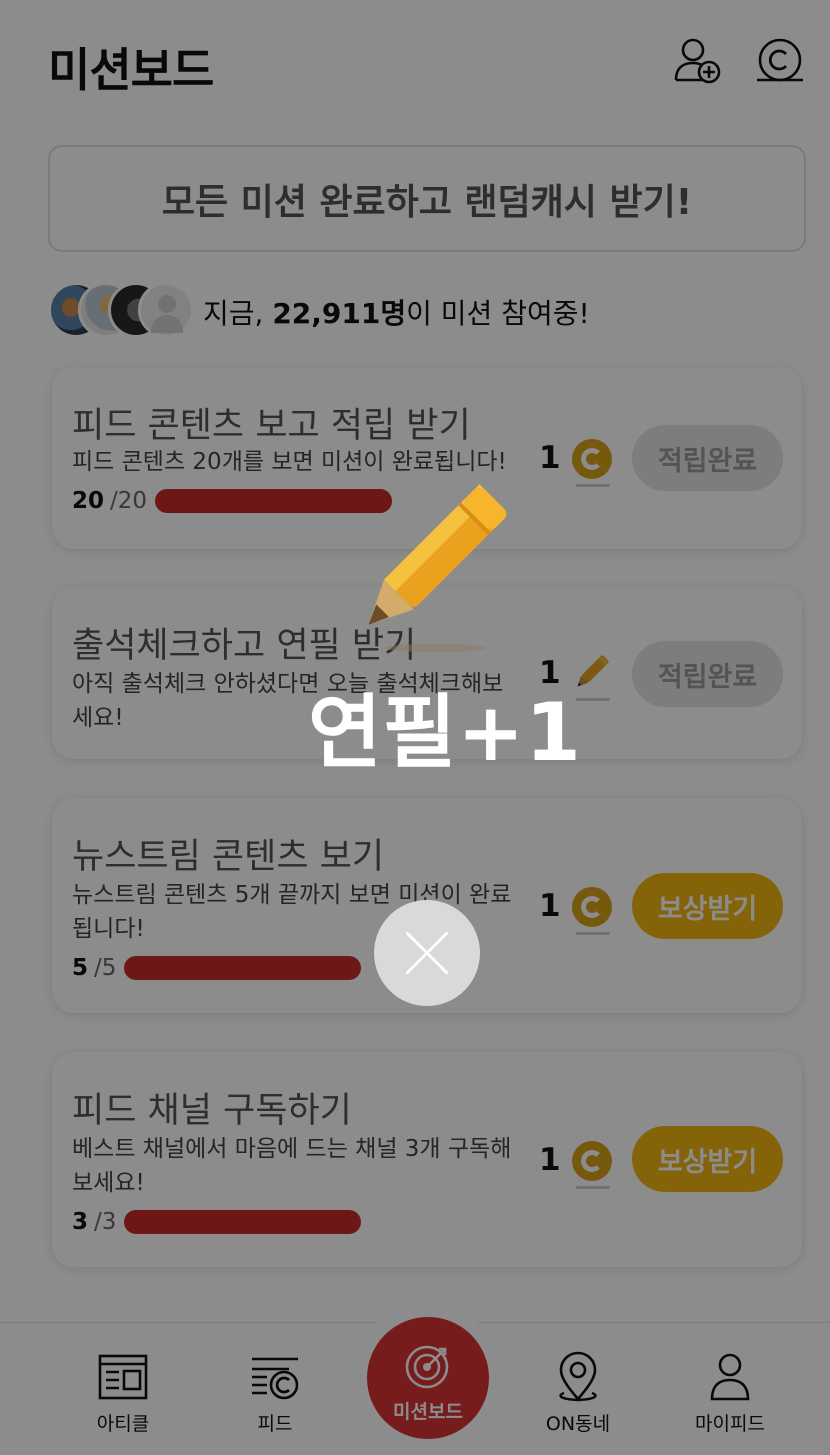 This screenshot has width=830, height=1455. I want to click on reward-text: 연필+1, so click(445, 732).